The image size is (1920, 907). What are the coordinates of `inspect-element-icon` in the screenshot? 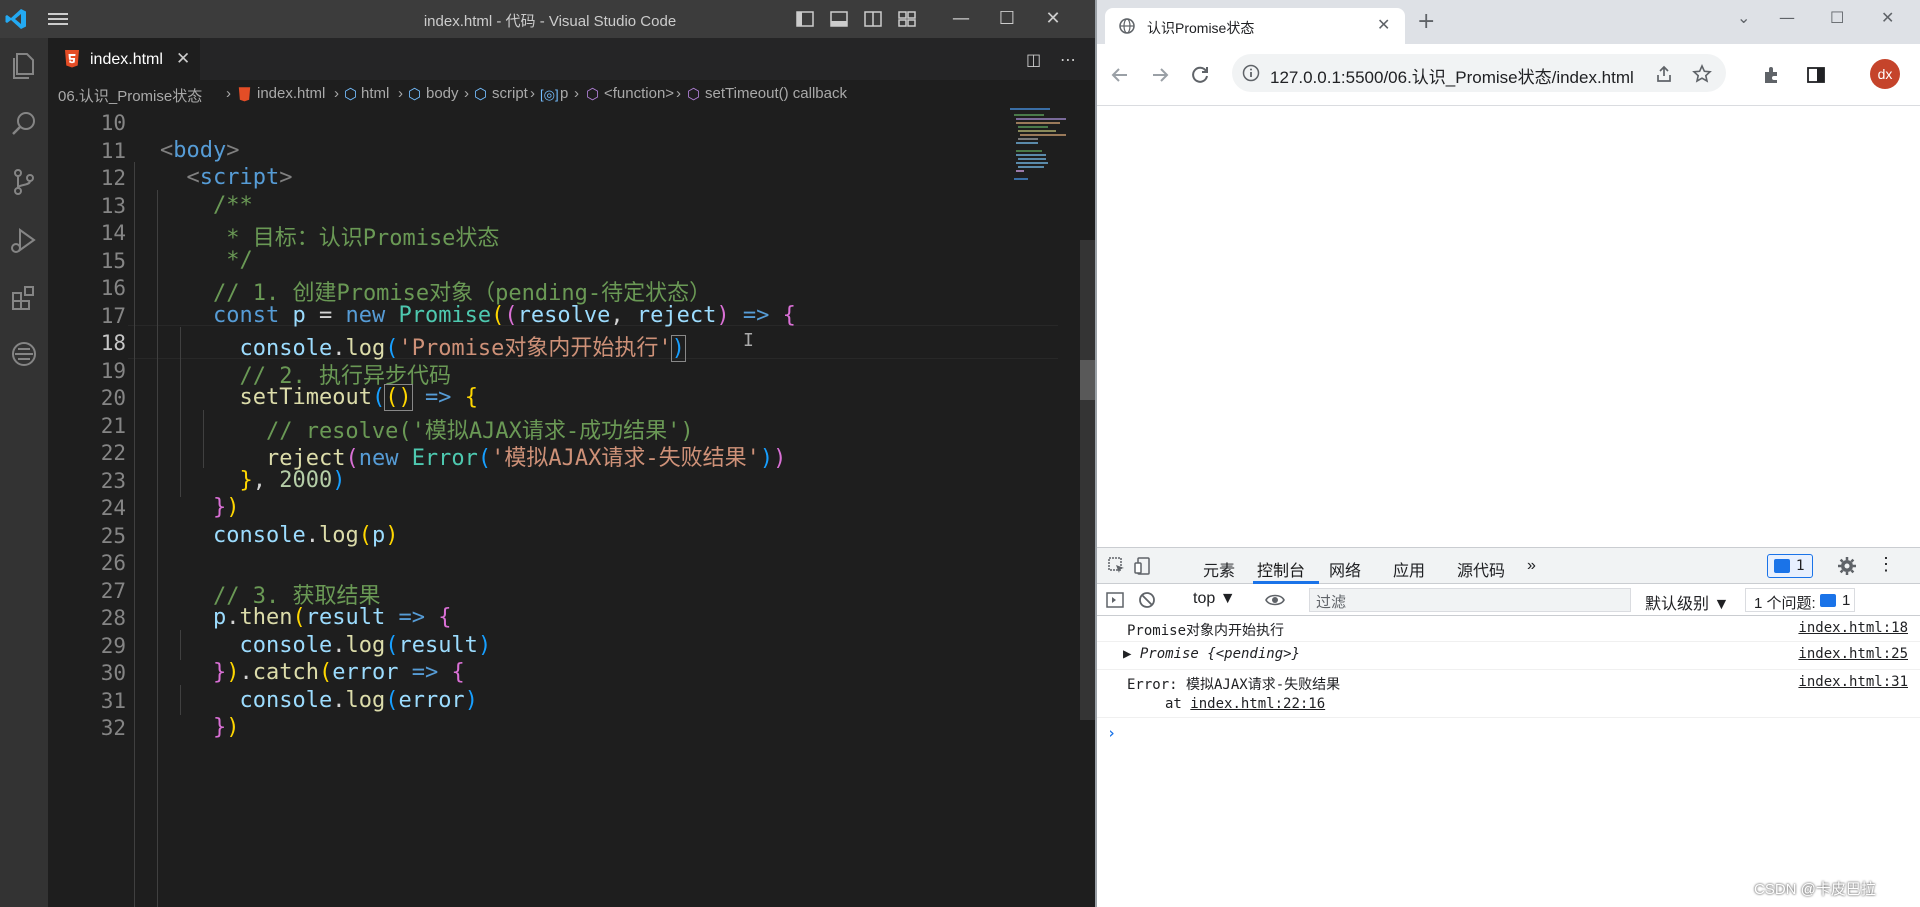 It's located at (1117, 566).